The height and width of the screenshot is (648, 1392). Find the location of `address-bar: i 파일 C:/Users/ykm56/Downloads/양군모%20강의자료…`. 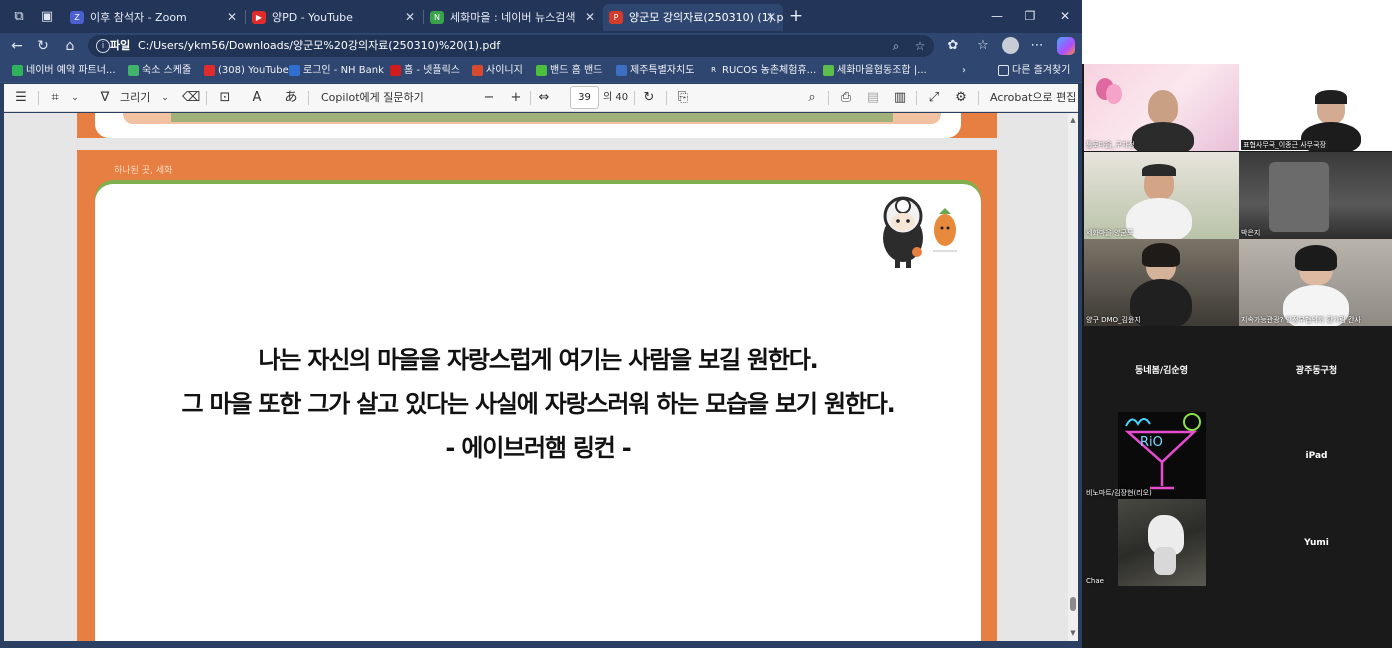

address-bar: i 파일 C:/Users/ykm56/Downloads/양군모%20강의자료… is located at coordinates (511, 46).